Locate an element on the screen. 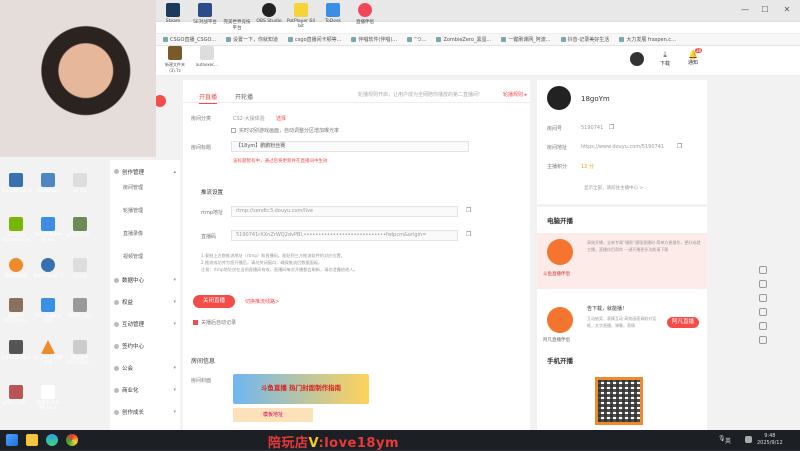 The width and height of the screenshot is (800, 451). desktop-icon: PWC平衡文件夹.lnk is located at coordinates (48, 230).